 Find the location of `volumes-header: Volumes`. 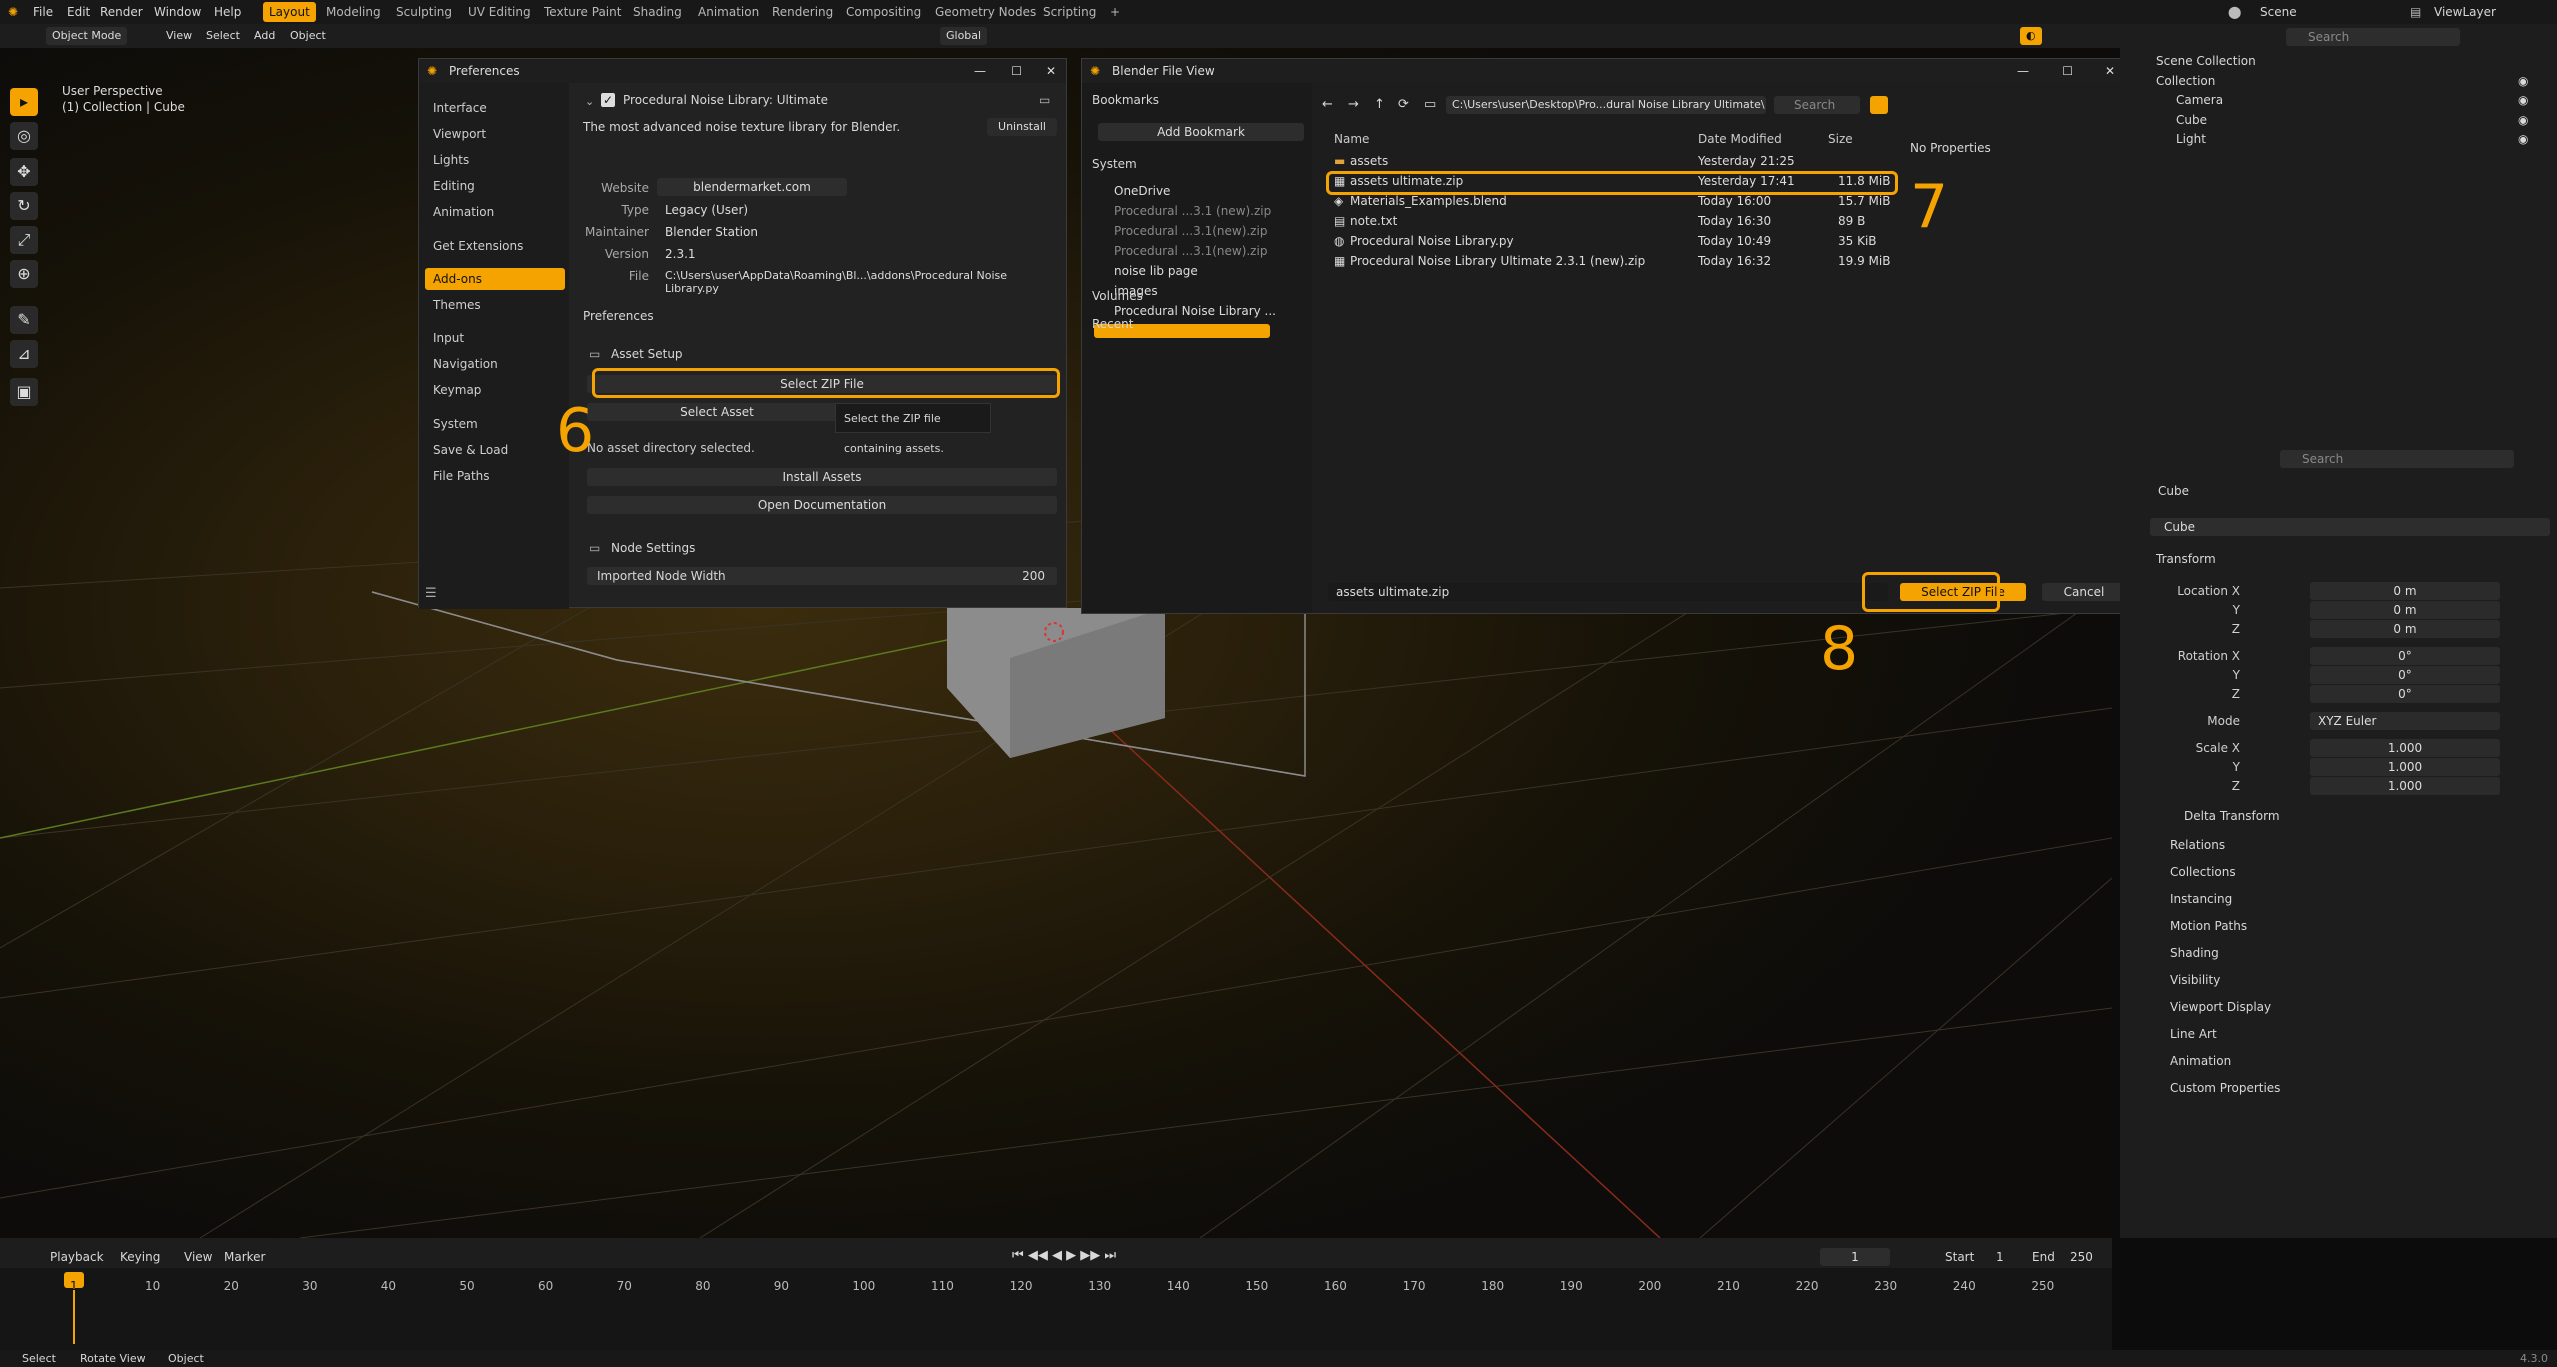

volumes-header: Volumes is located at coordinates (1117, 296).